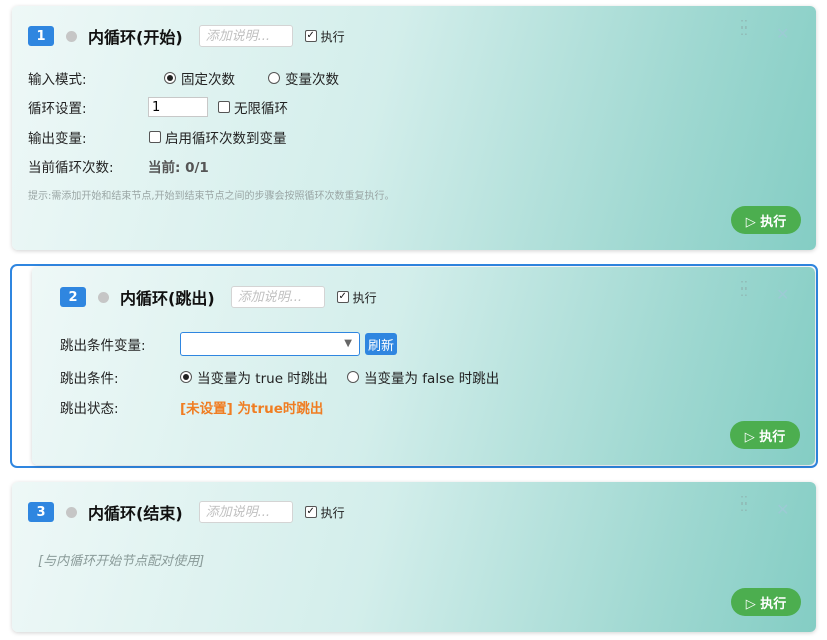 The image size is (827, 640). Describe the element at coordinates (270, 344) in the screenshot. I see `exit-var-select: ▼` at that location.